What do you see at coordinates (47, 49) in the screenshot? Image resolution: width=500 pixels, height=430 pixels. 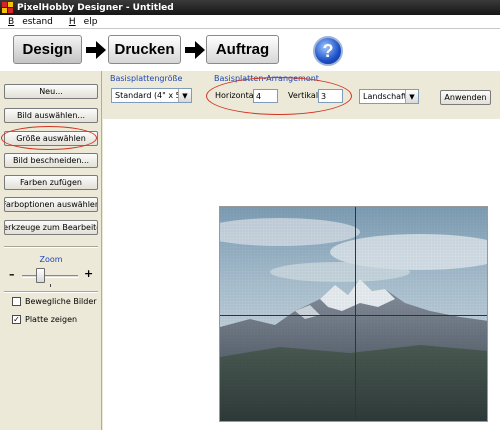 I see `step-design-button: Design` at bounding box center [47, 49].